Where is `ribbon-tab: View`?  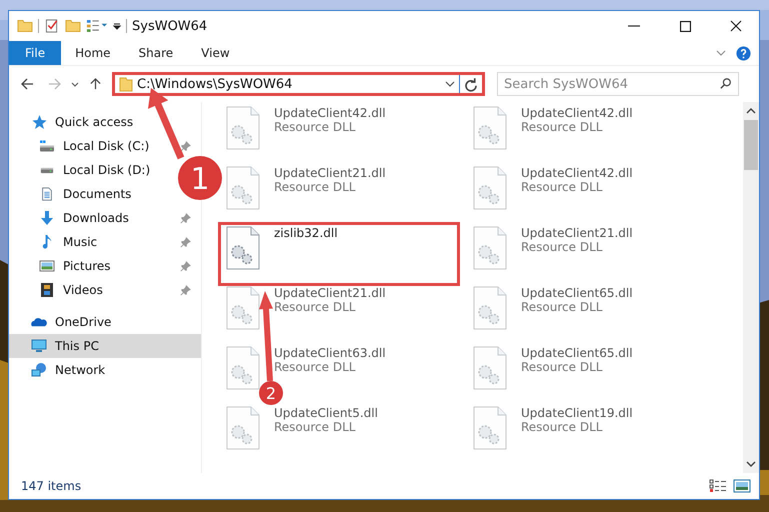
ribbon-tab: View is located at coordinates (215, 53).